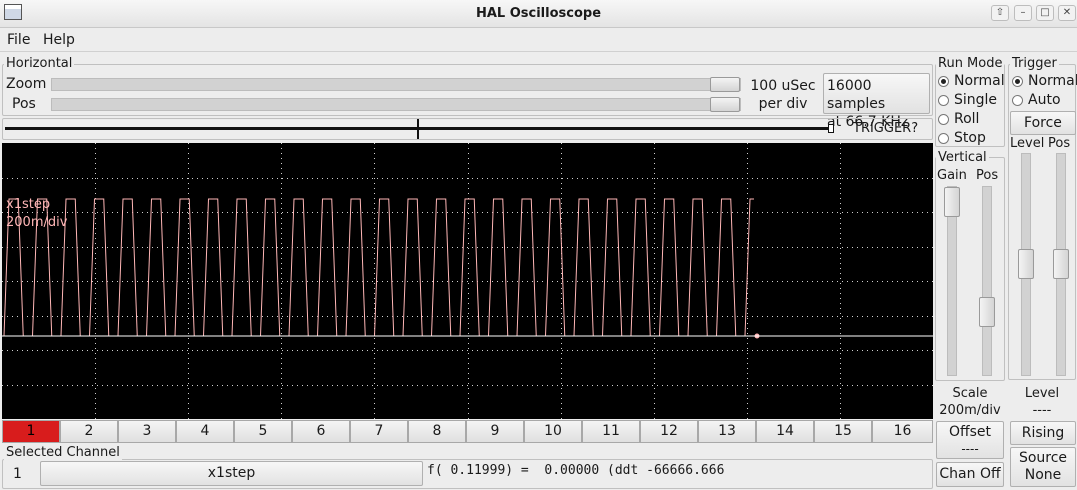 This screenshot has height=490, width=1077. What do you see at coordinates (987, 281) in the screenshot?
I see `vertical-pos-slider` at bounding box center [987, 281].